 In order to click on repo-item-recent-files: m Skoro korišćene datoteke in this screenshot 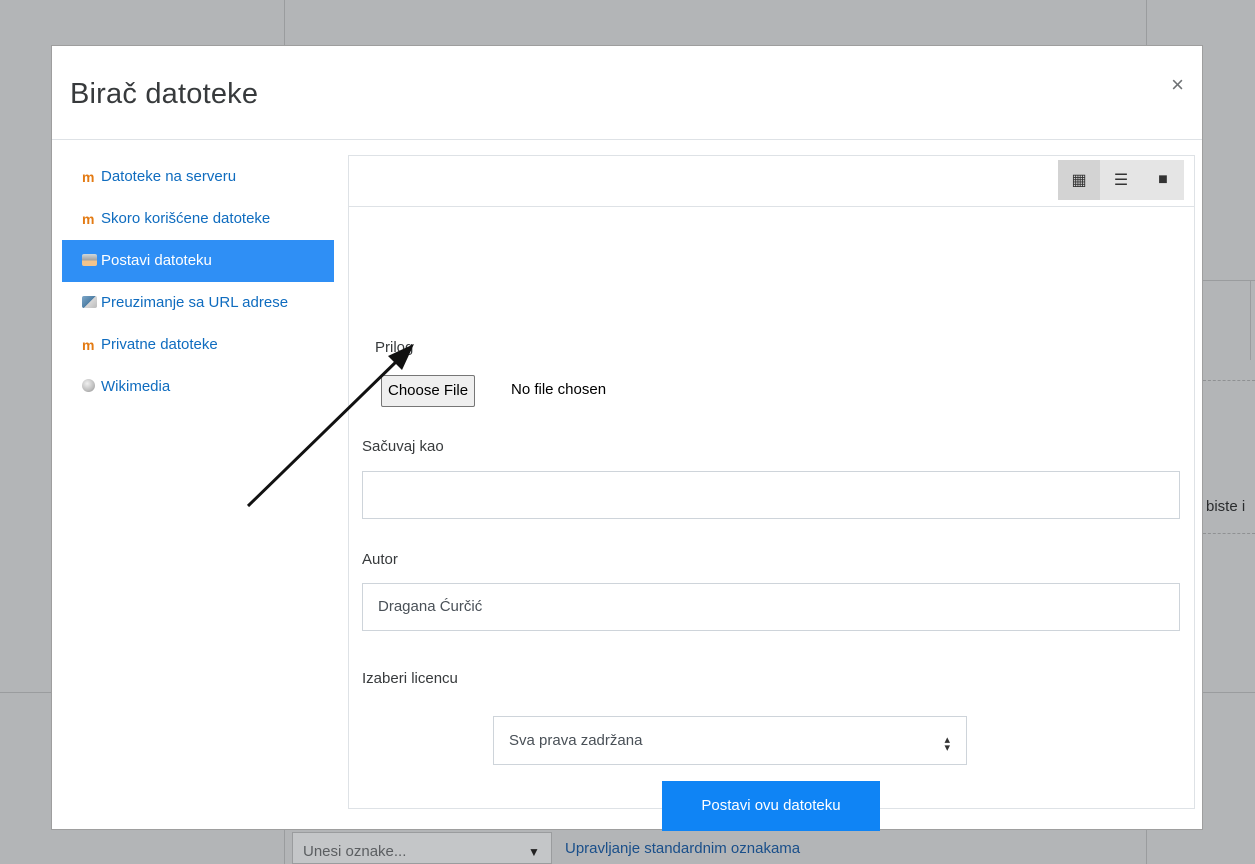, I will do `click(198, 219)`.